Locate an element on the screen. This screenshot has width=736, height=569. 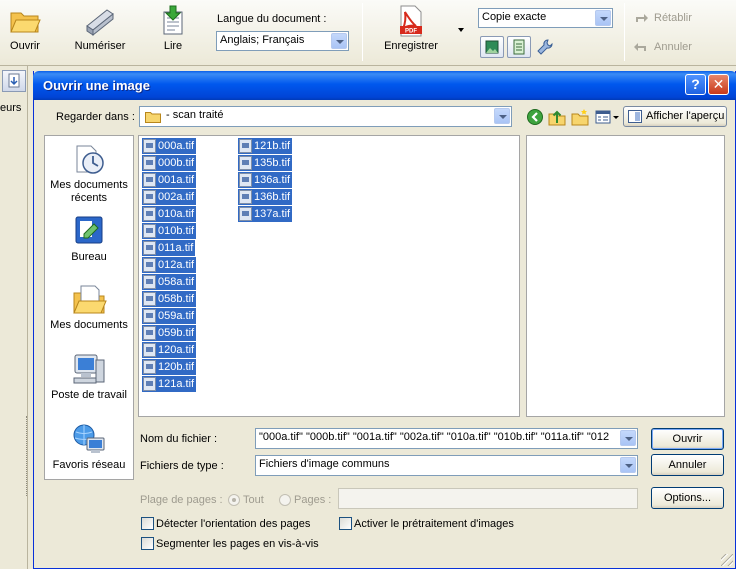
language-select: Anglais; Français is located at coordinates (282, 41).